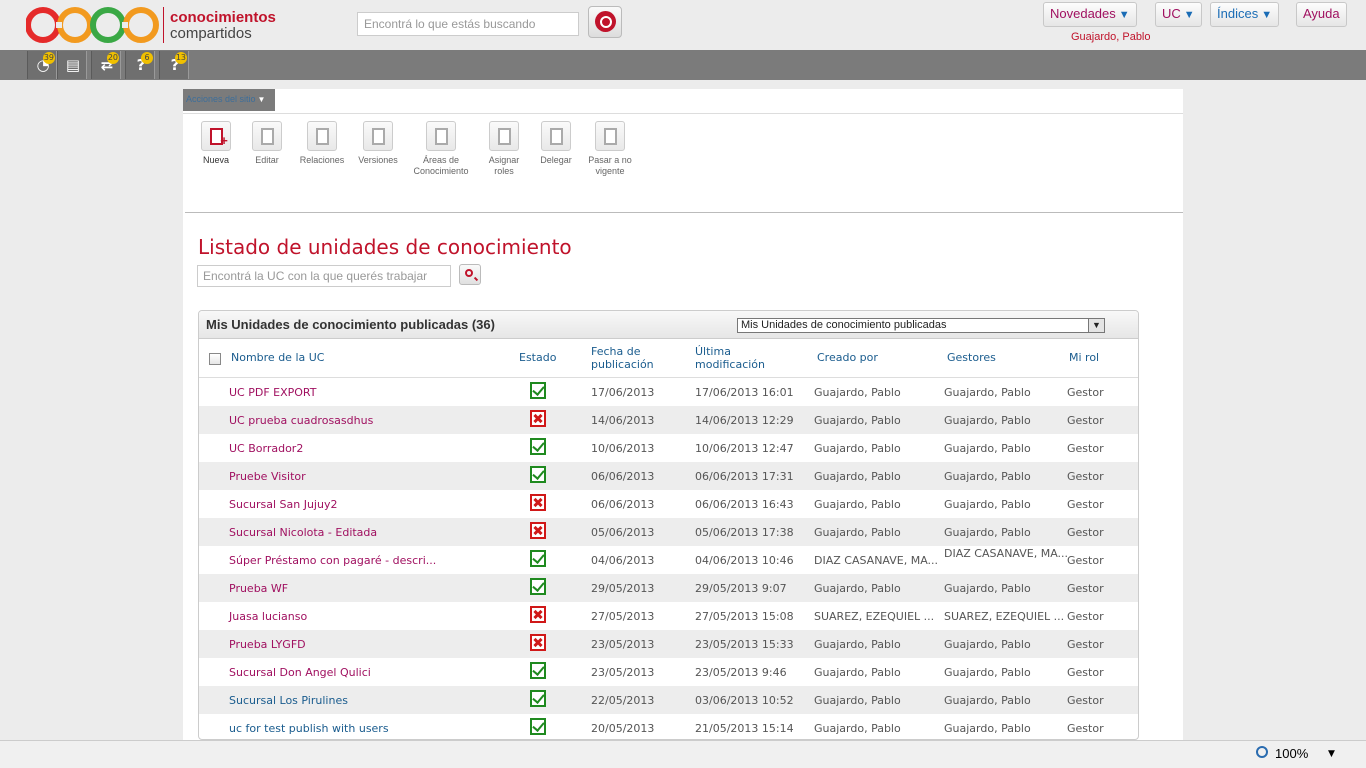 Image resolution: width=1366 pixels, height=768 pixels. What do you see at coordinates (1291, 753) in the screenshot?
I see `zoom-level: 100%` at bounding box center [1291, 753].